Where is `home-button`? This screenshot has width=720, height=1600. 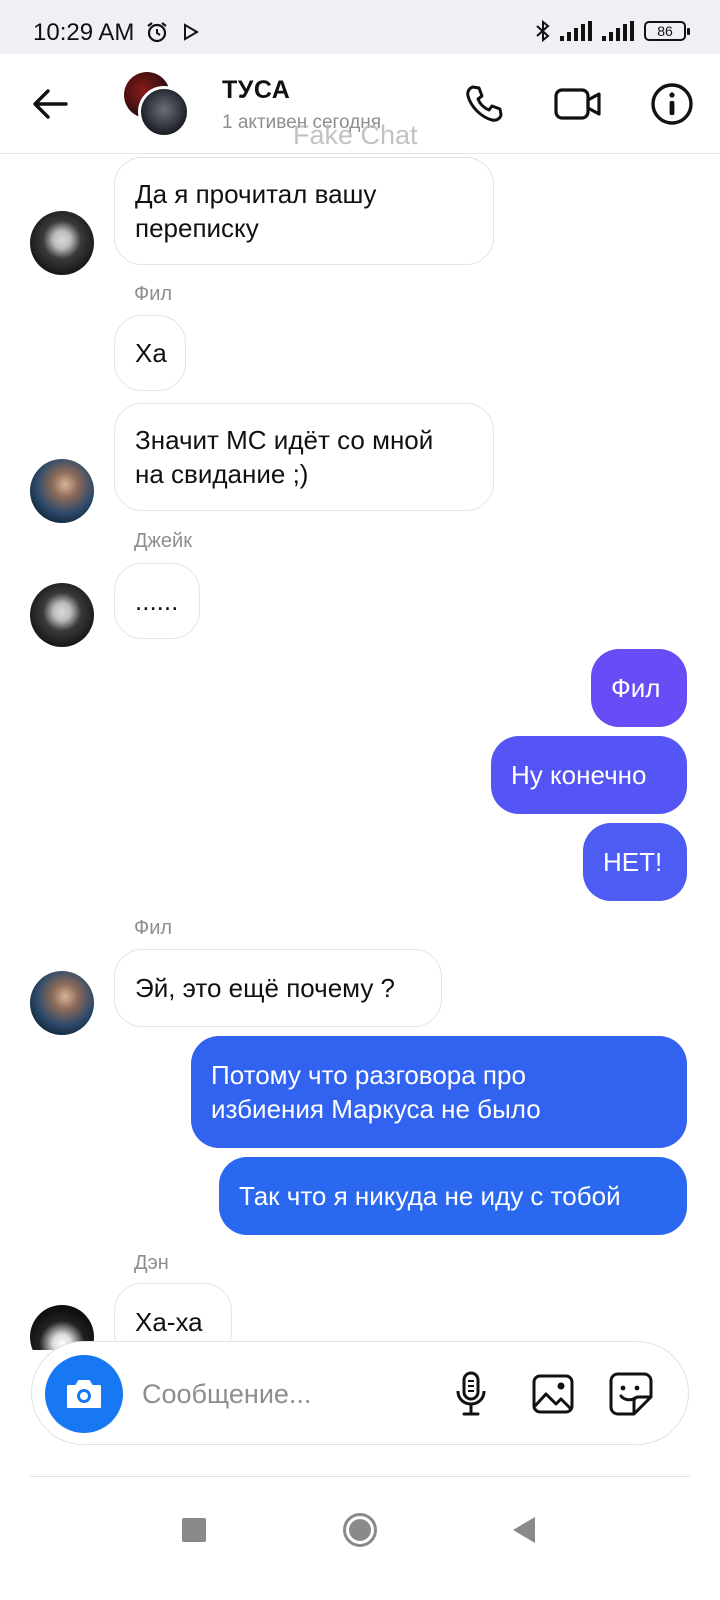
home-button is located at coordinates (360, 1530).